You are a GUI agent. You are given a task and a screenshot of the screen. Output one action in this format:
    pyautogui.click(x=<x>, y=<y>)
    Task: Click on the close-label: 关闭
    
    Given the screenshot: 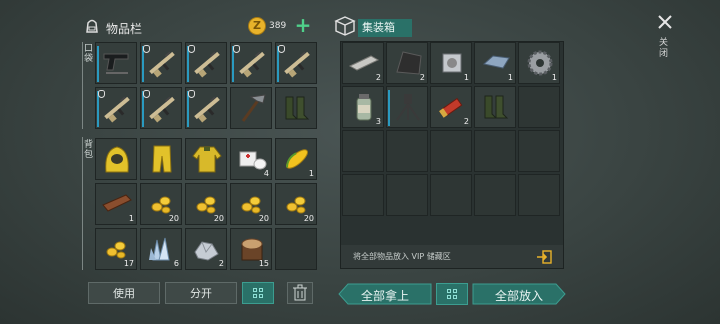 What is the action you would take?
    pyautogui.click(x=664, y=48)
    